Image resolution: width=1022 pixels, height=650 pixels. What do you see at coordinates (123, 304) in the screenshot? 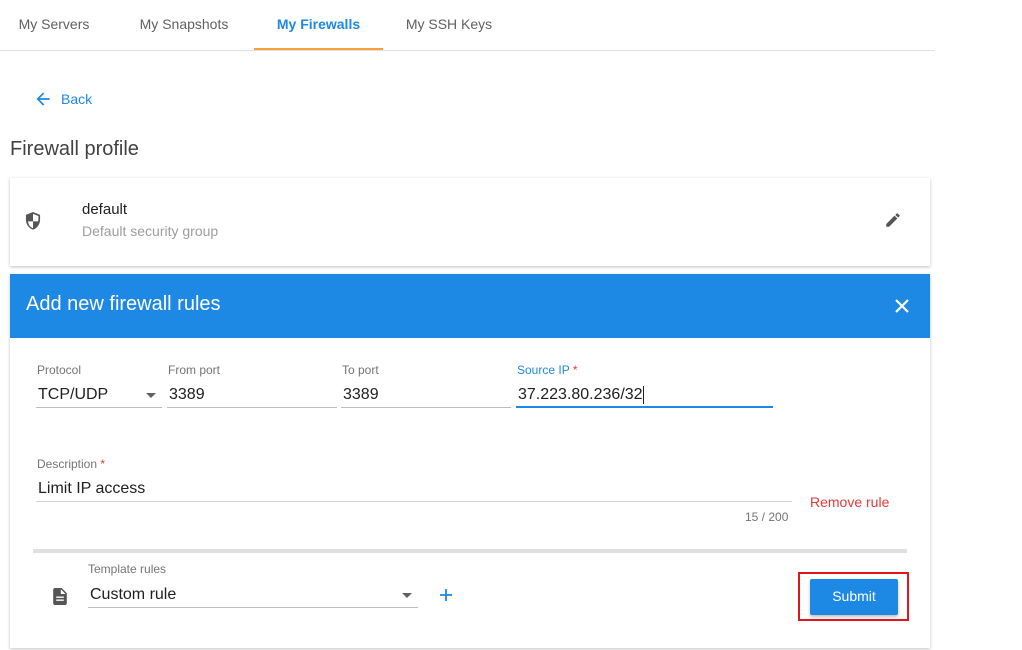
I see `dialog-title: Add new firewall rules` at bounding box center [123, 304].